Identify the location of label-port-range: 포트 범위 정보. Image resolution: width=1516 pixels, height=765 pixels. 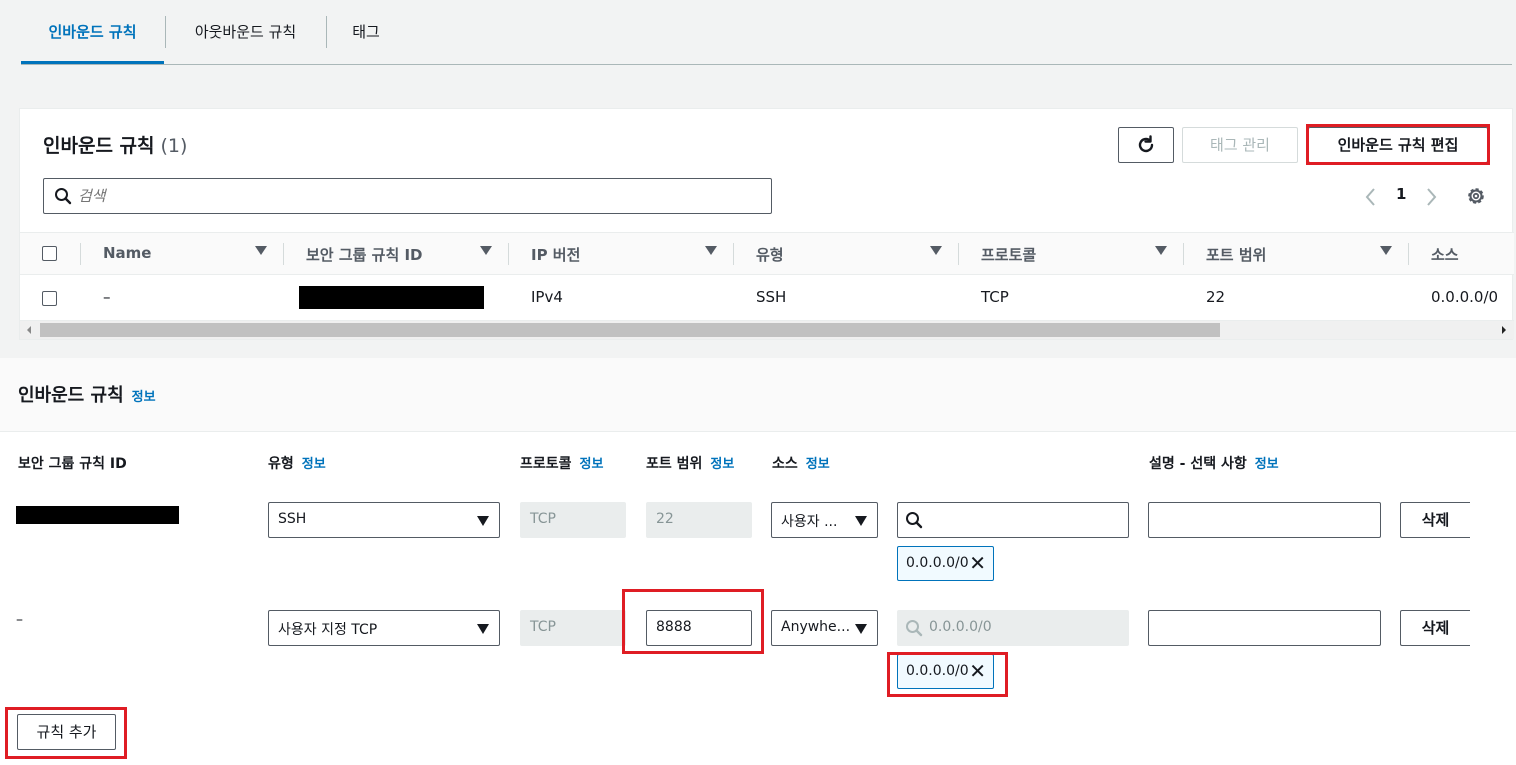
(690, 463).